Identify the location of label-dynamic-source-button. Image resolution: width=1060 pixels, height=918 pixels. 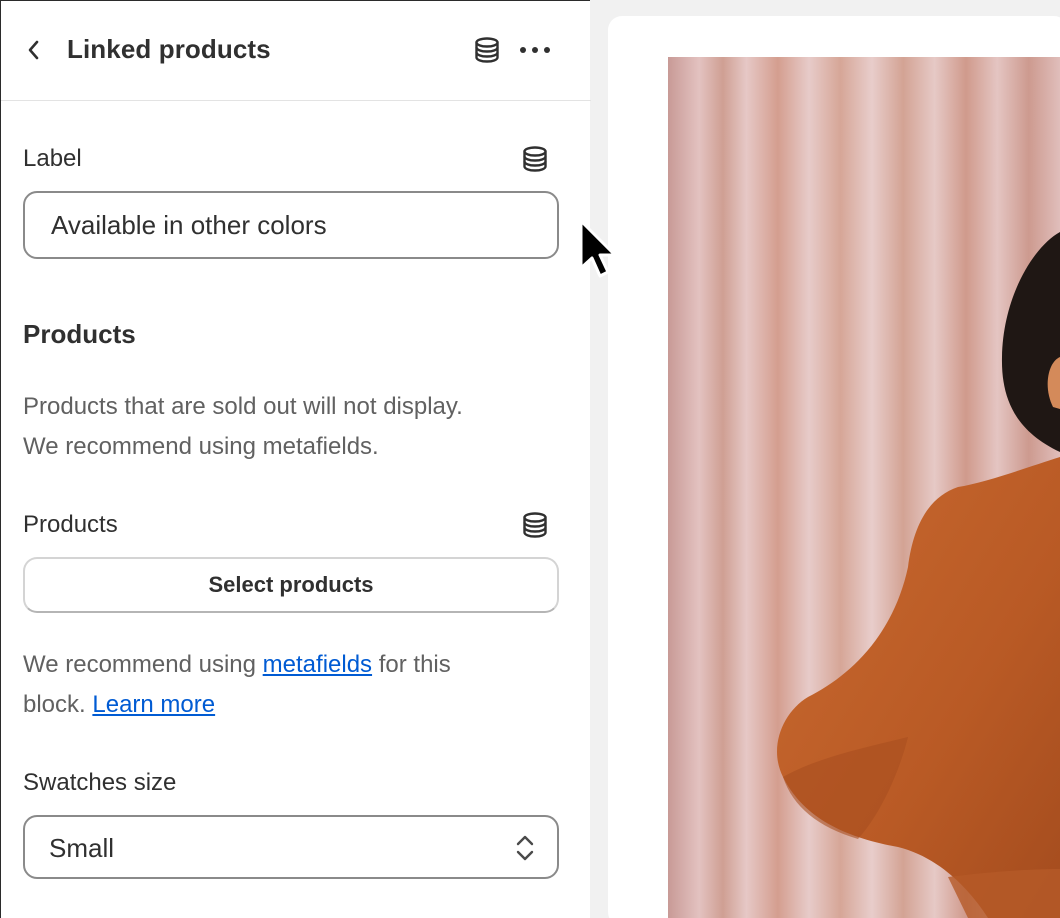
(535, 159).